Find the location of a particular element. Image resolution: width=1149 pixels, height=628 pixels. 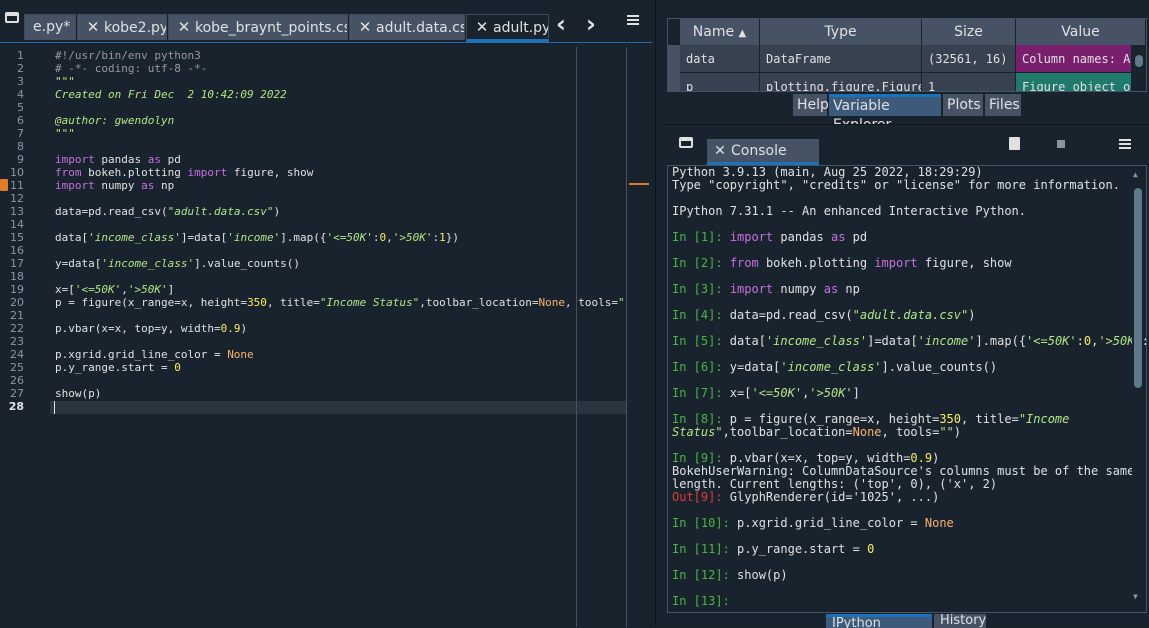

scroll-up-icon: ▲ is located at coordinates (1135, 174).